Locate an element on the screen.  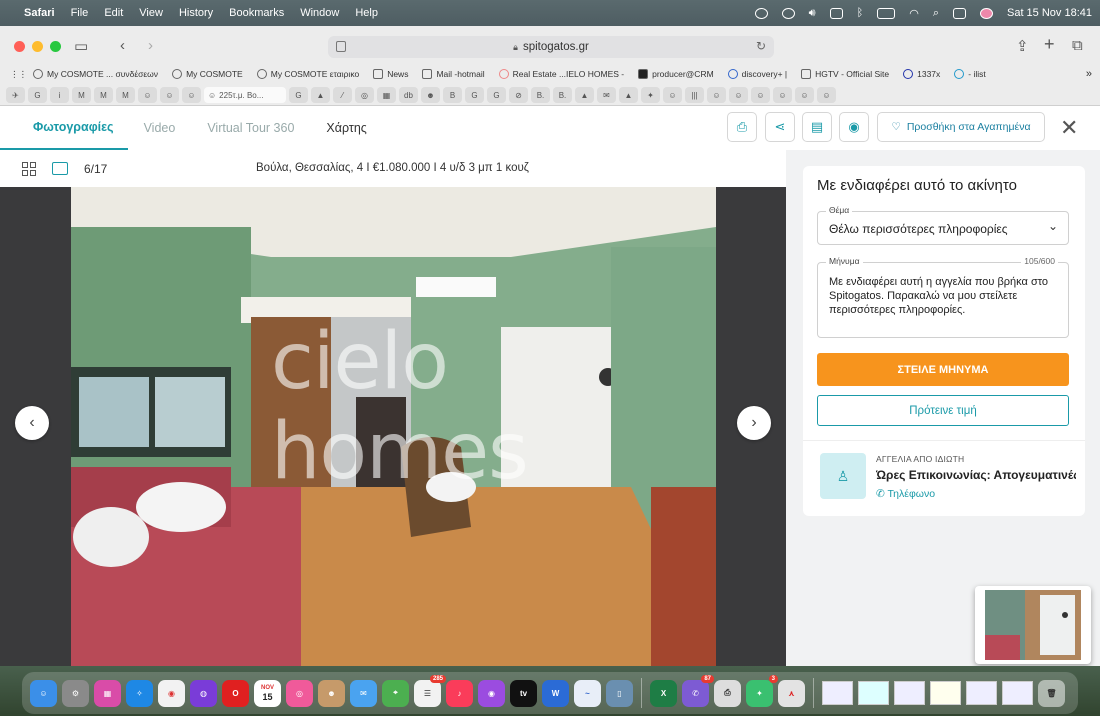
preview-icon: ▯ is located at coordinates (619, 693).